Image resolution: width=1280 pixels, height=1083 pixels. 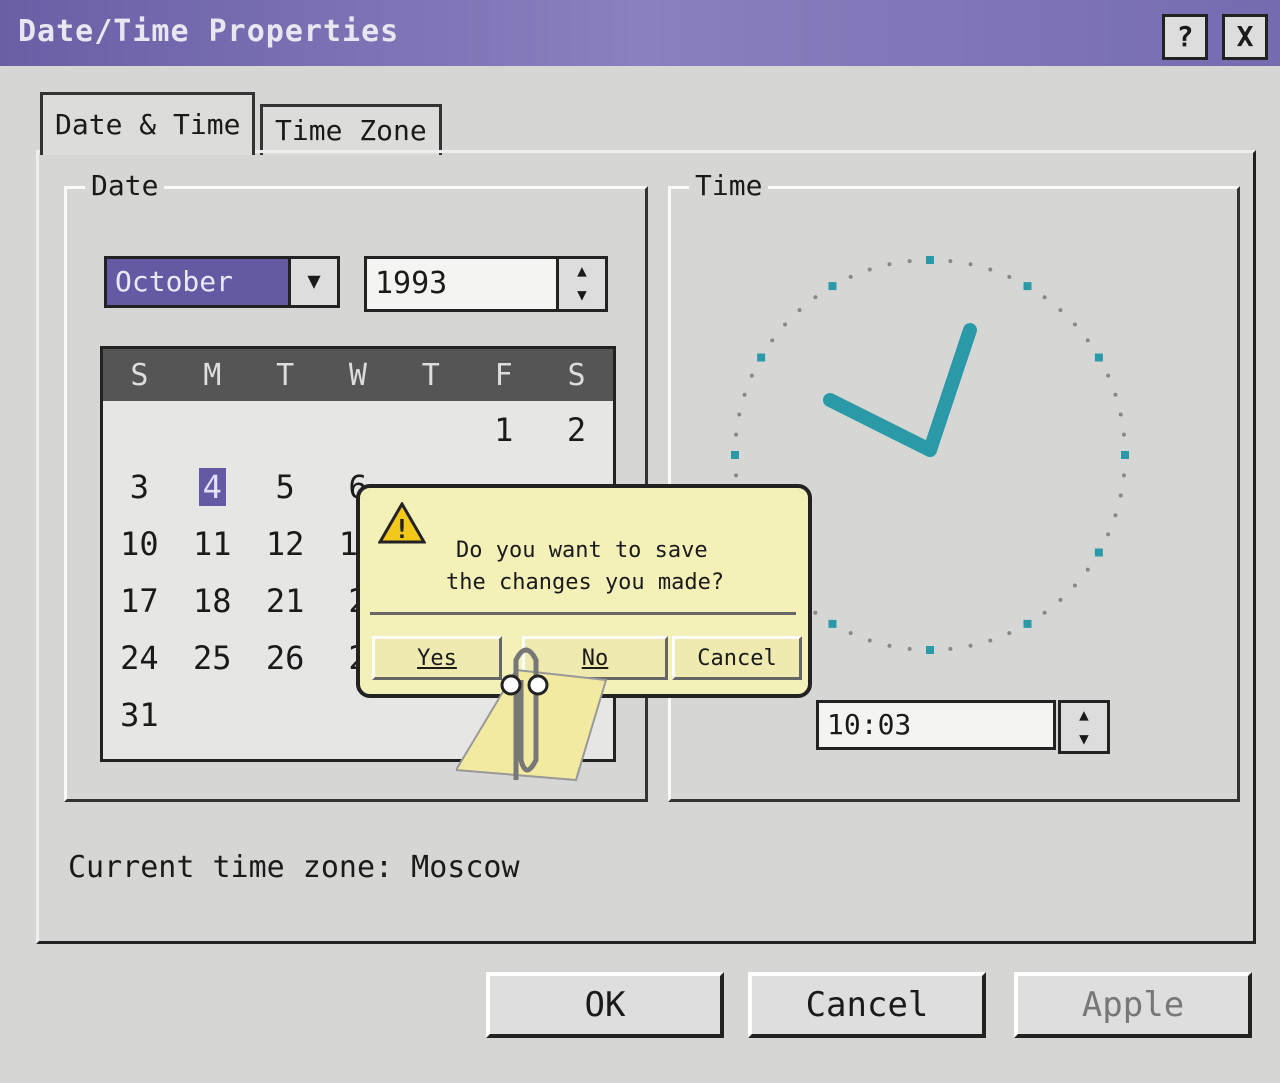 I want to click on day-number: 21, so click(x=285, y=601).